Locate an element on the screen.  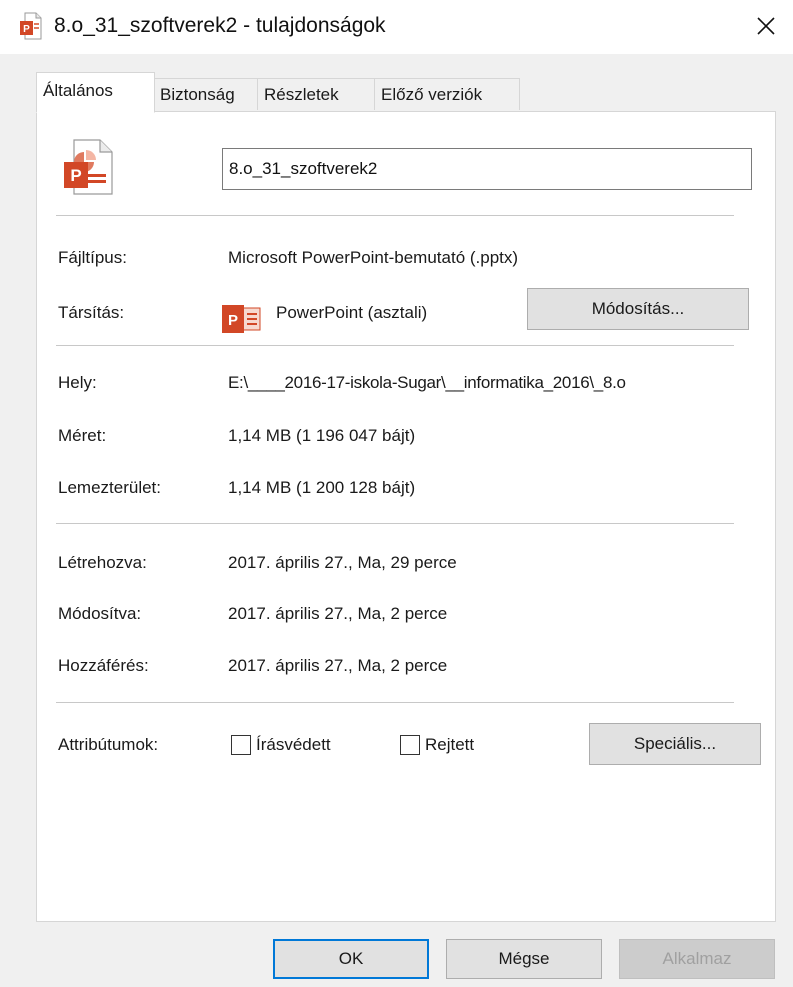
tab-general: Általános is located at coordinates (95, 92).